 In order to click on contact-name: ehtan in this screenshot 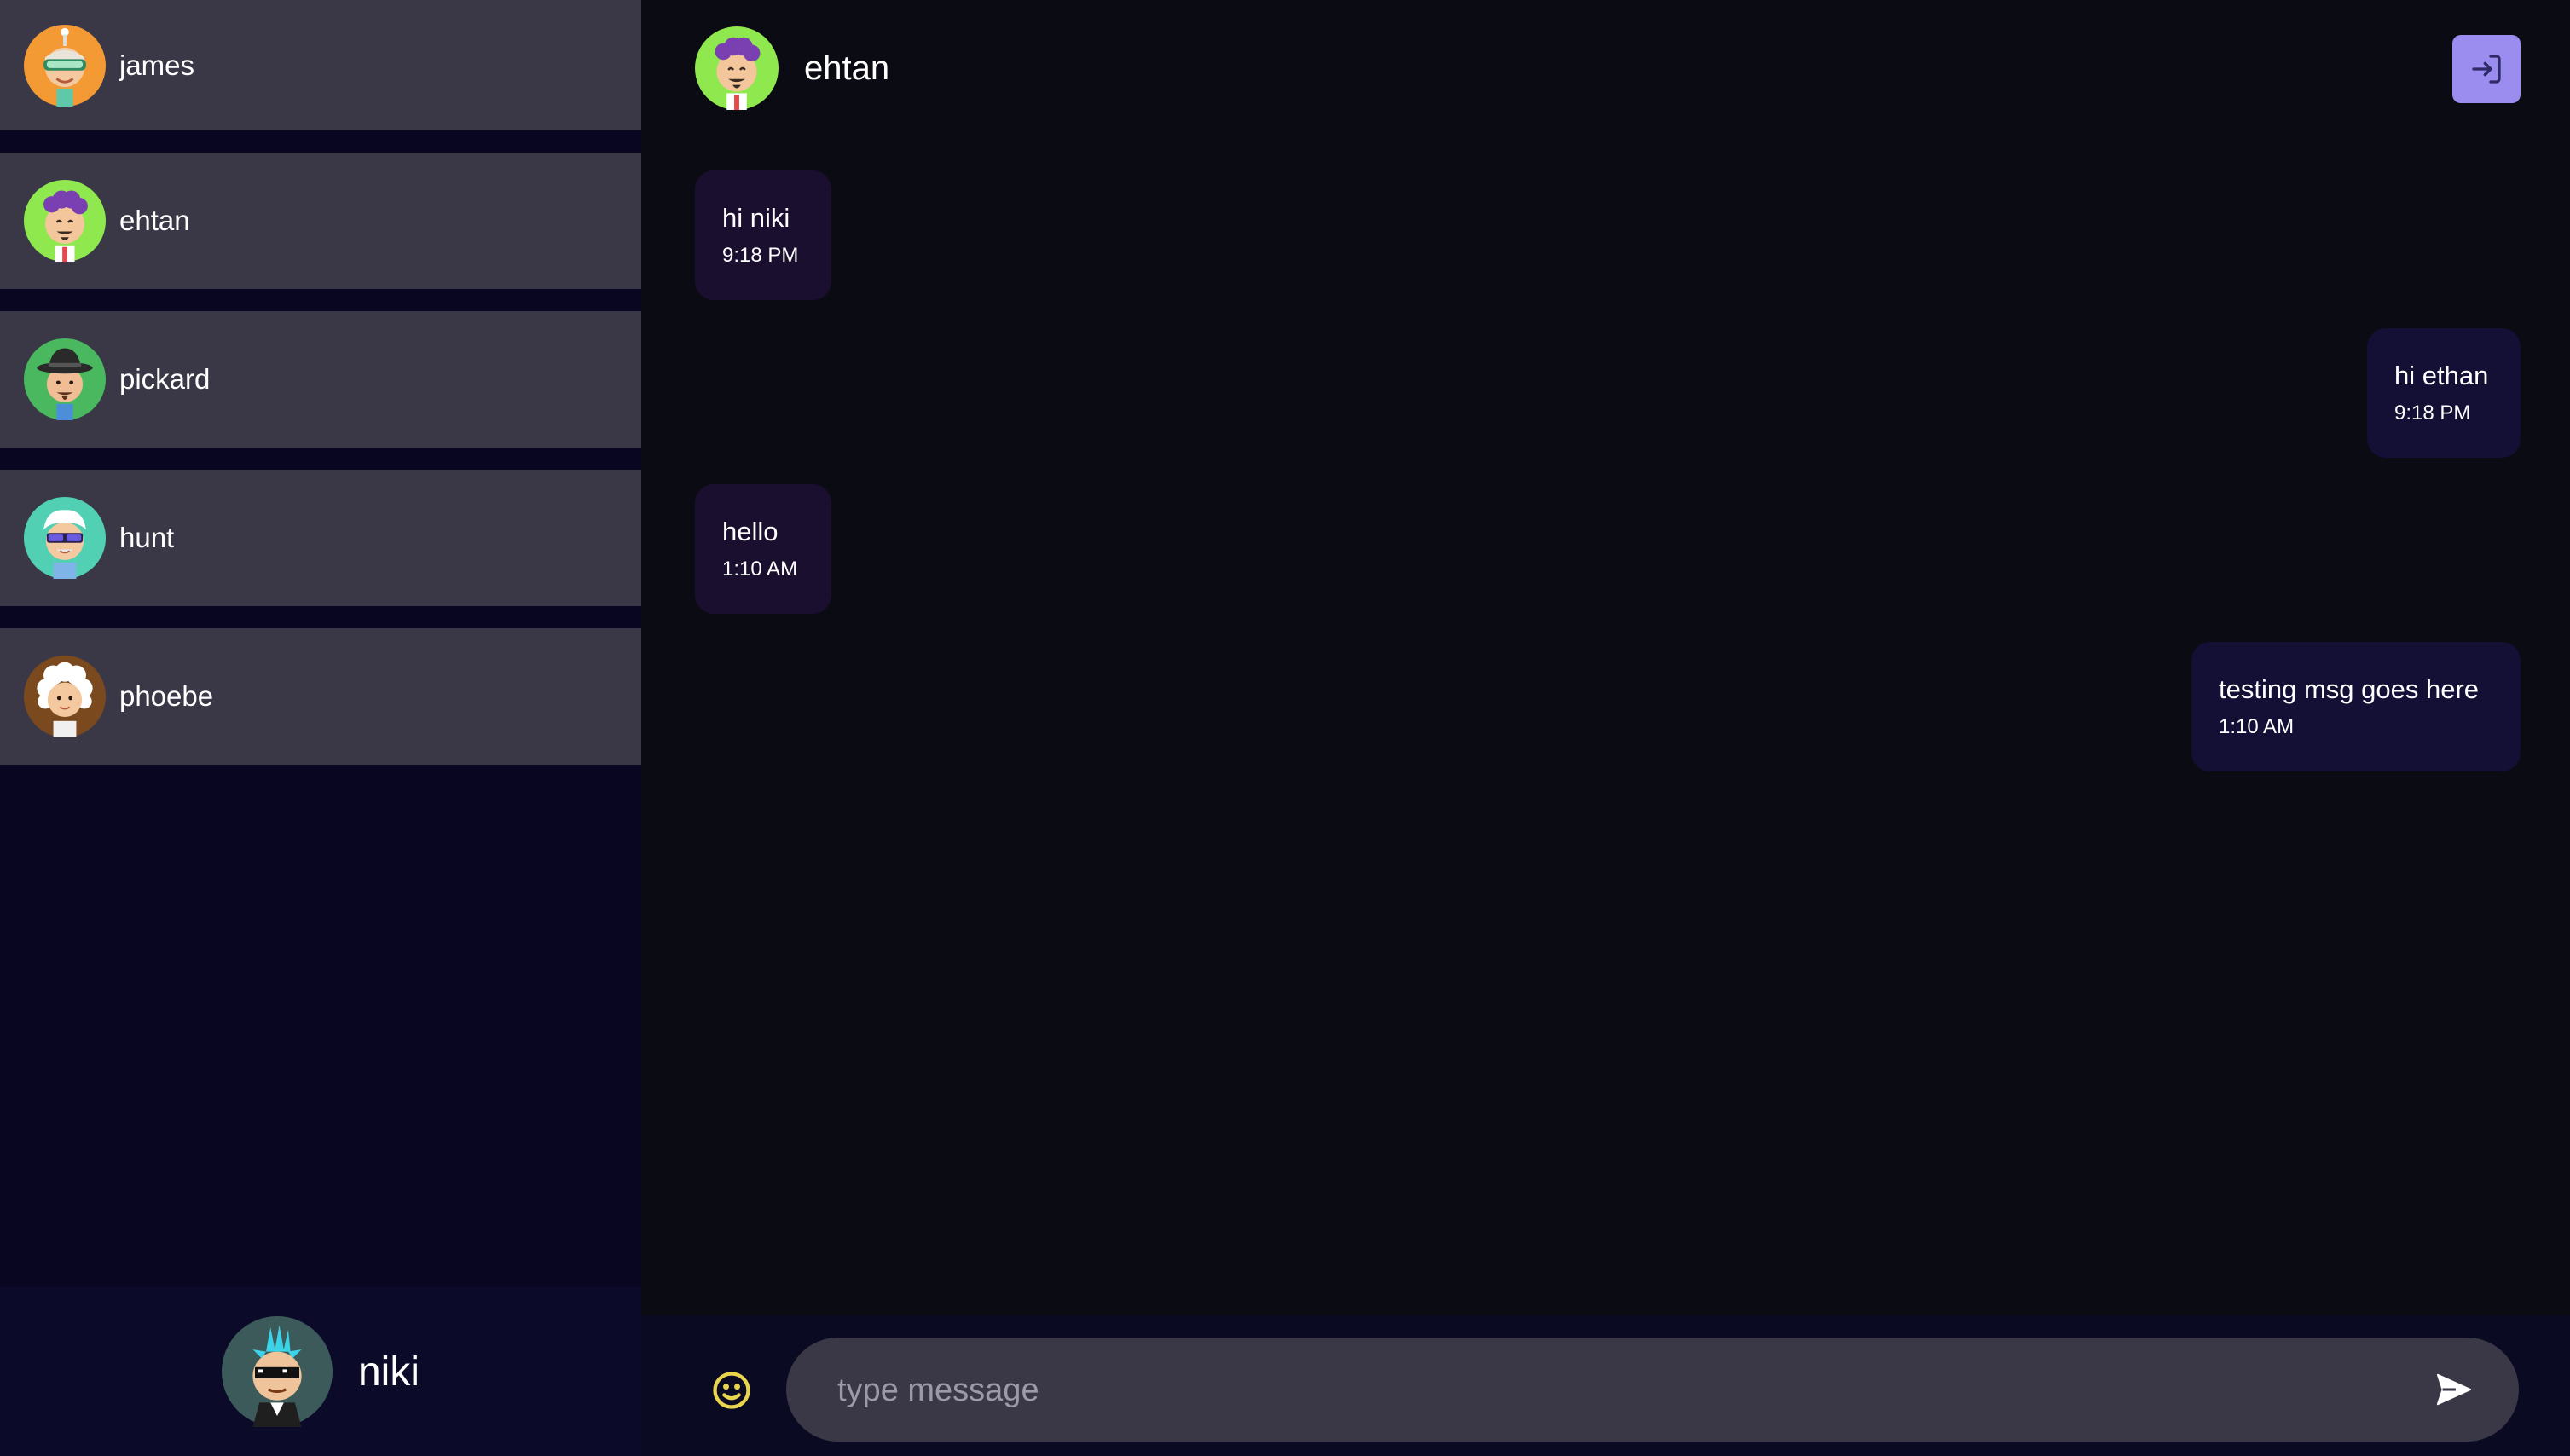, I will do `click(154, 220)`.